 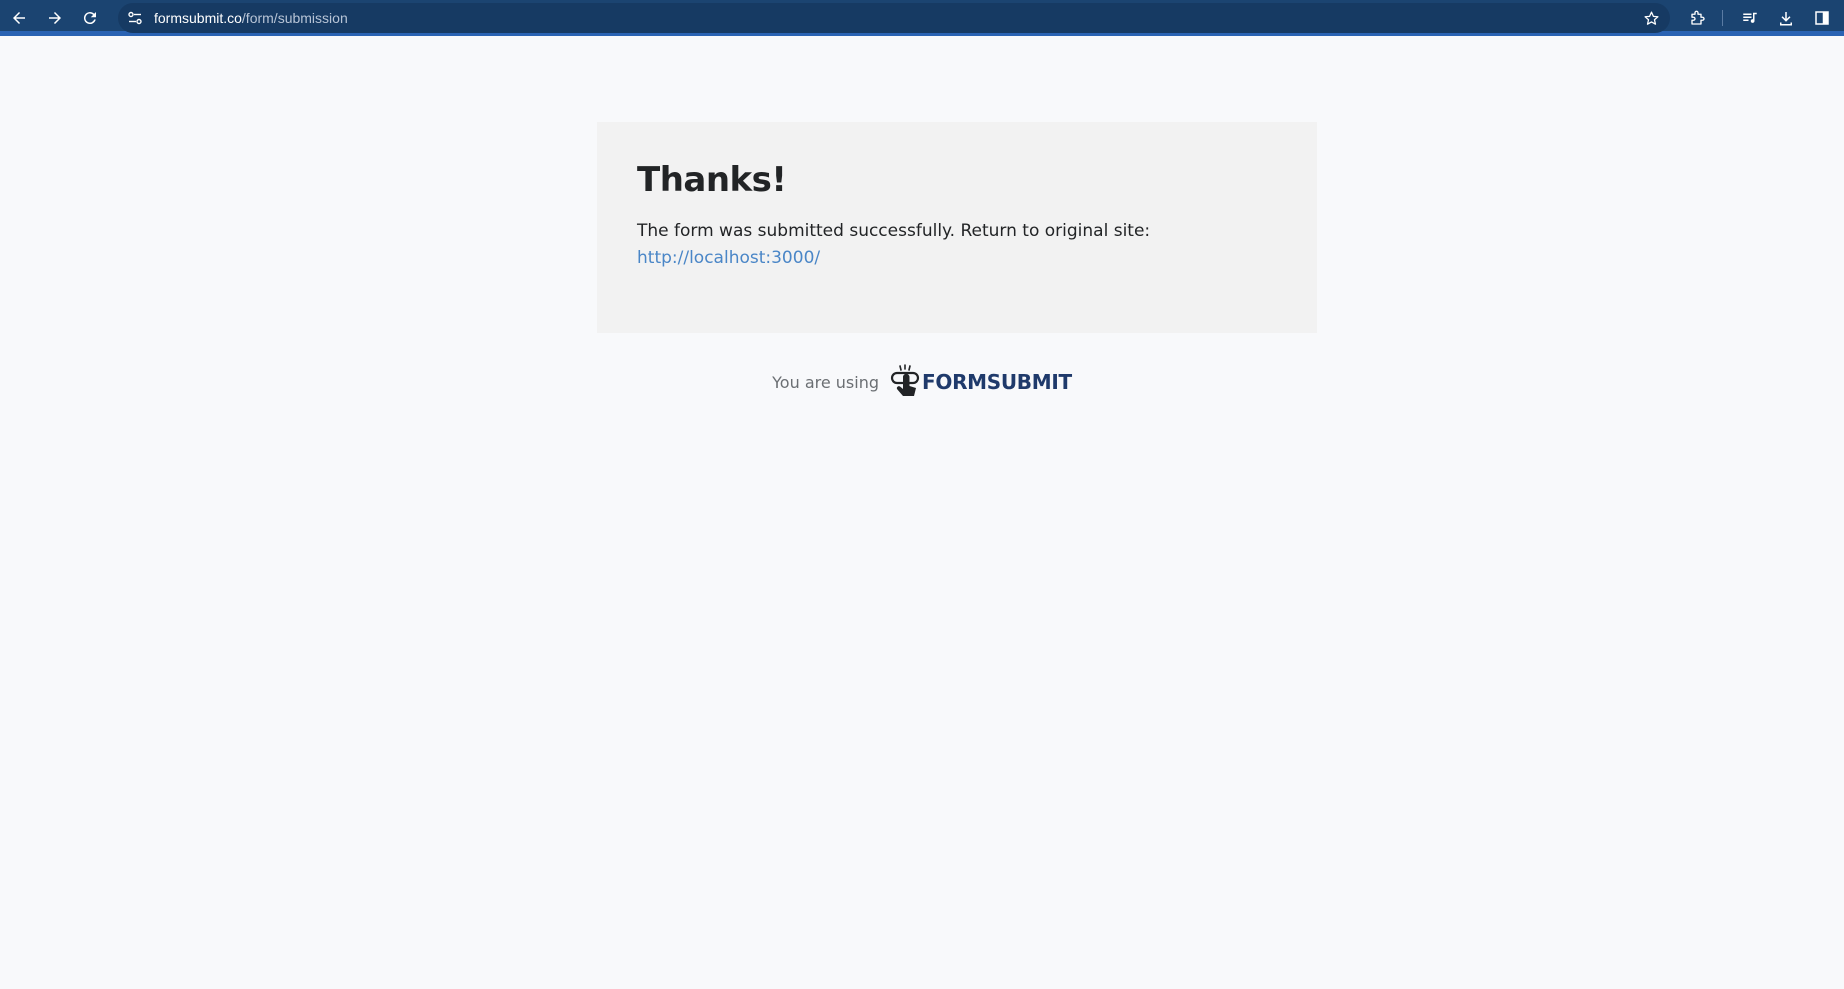 I want to click on brand-name: FORMSUBMIT, so click(x=997, y=382).